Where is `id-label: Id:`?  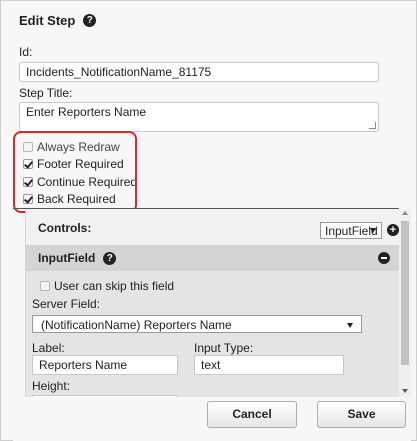
id-label: Id: is located at coordinates (26, 52).